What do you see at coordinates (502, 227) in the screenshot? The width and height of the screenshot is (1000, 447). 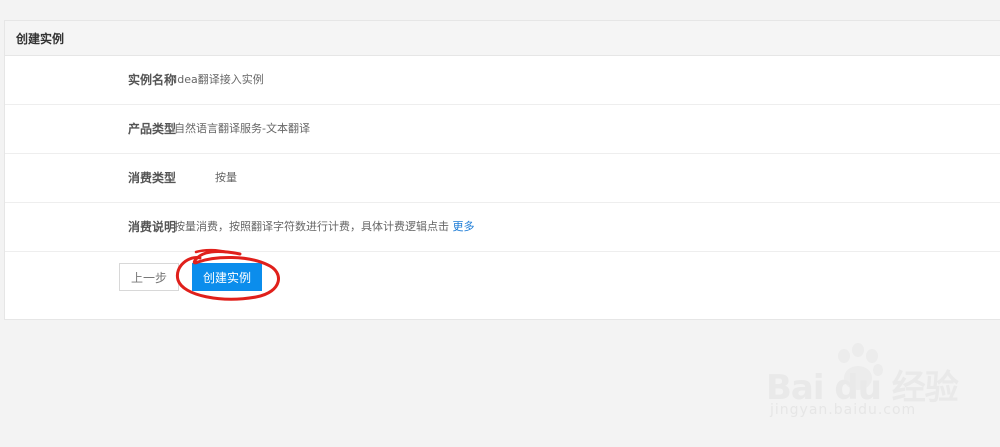 I see `row-consumption-desc: 消费说明 按量消费，按照翻译字符数进行计费，具体计费逻辑点击 更多` at bounding box center [502, 227].